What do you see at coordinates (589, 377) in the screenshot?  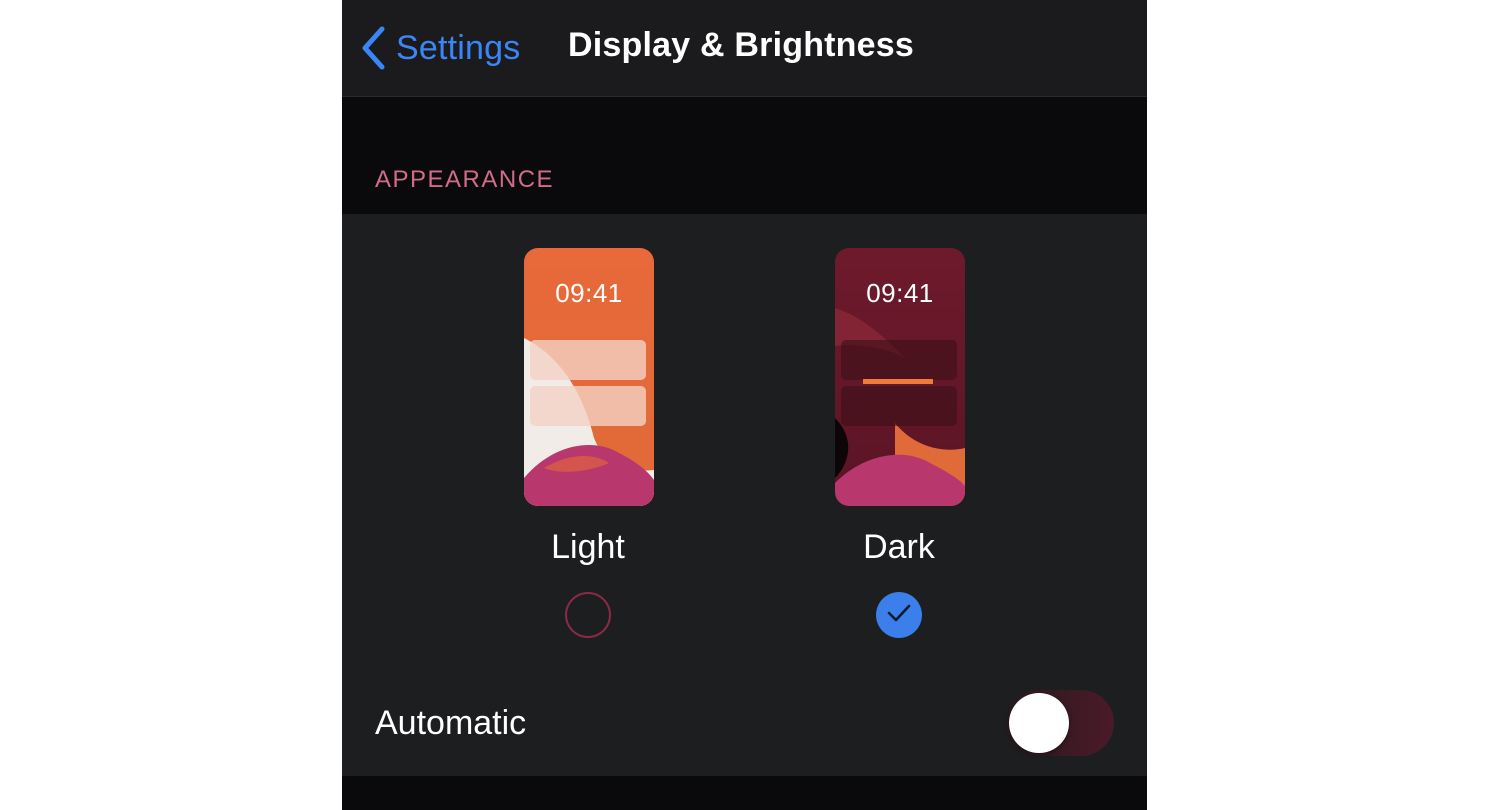 I see `light-preview-thumbnail: 09:41` at bounding box center [589, 377].